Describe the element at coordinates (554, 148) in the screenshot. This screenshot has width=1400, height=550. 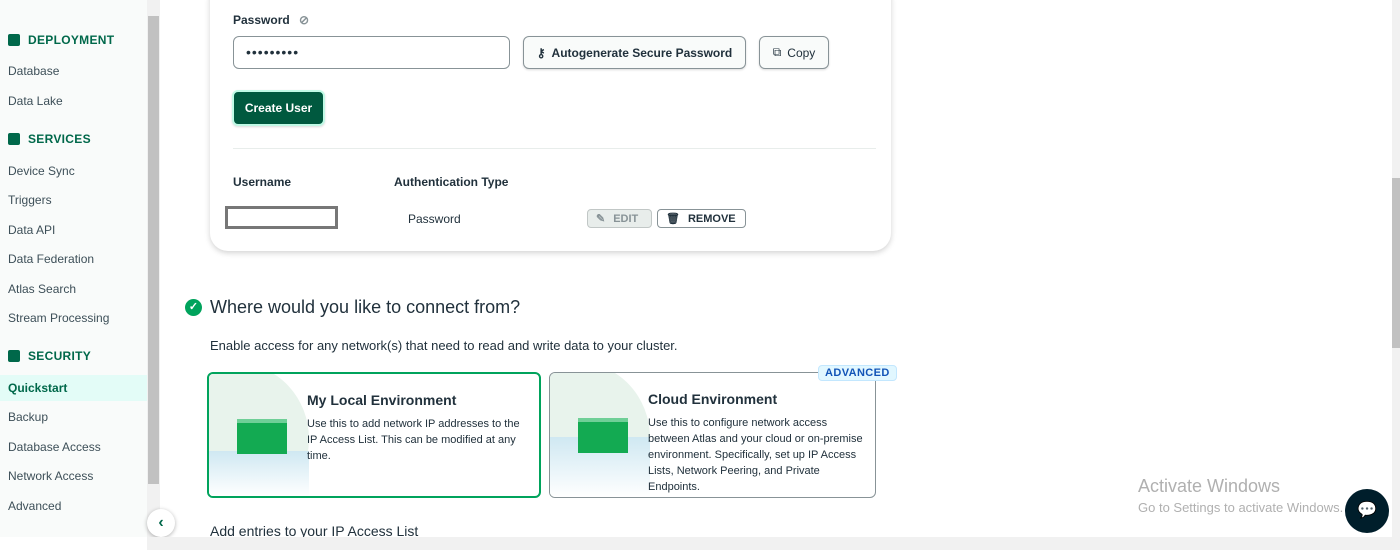
I see `divider` at that location.